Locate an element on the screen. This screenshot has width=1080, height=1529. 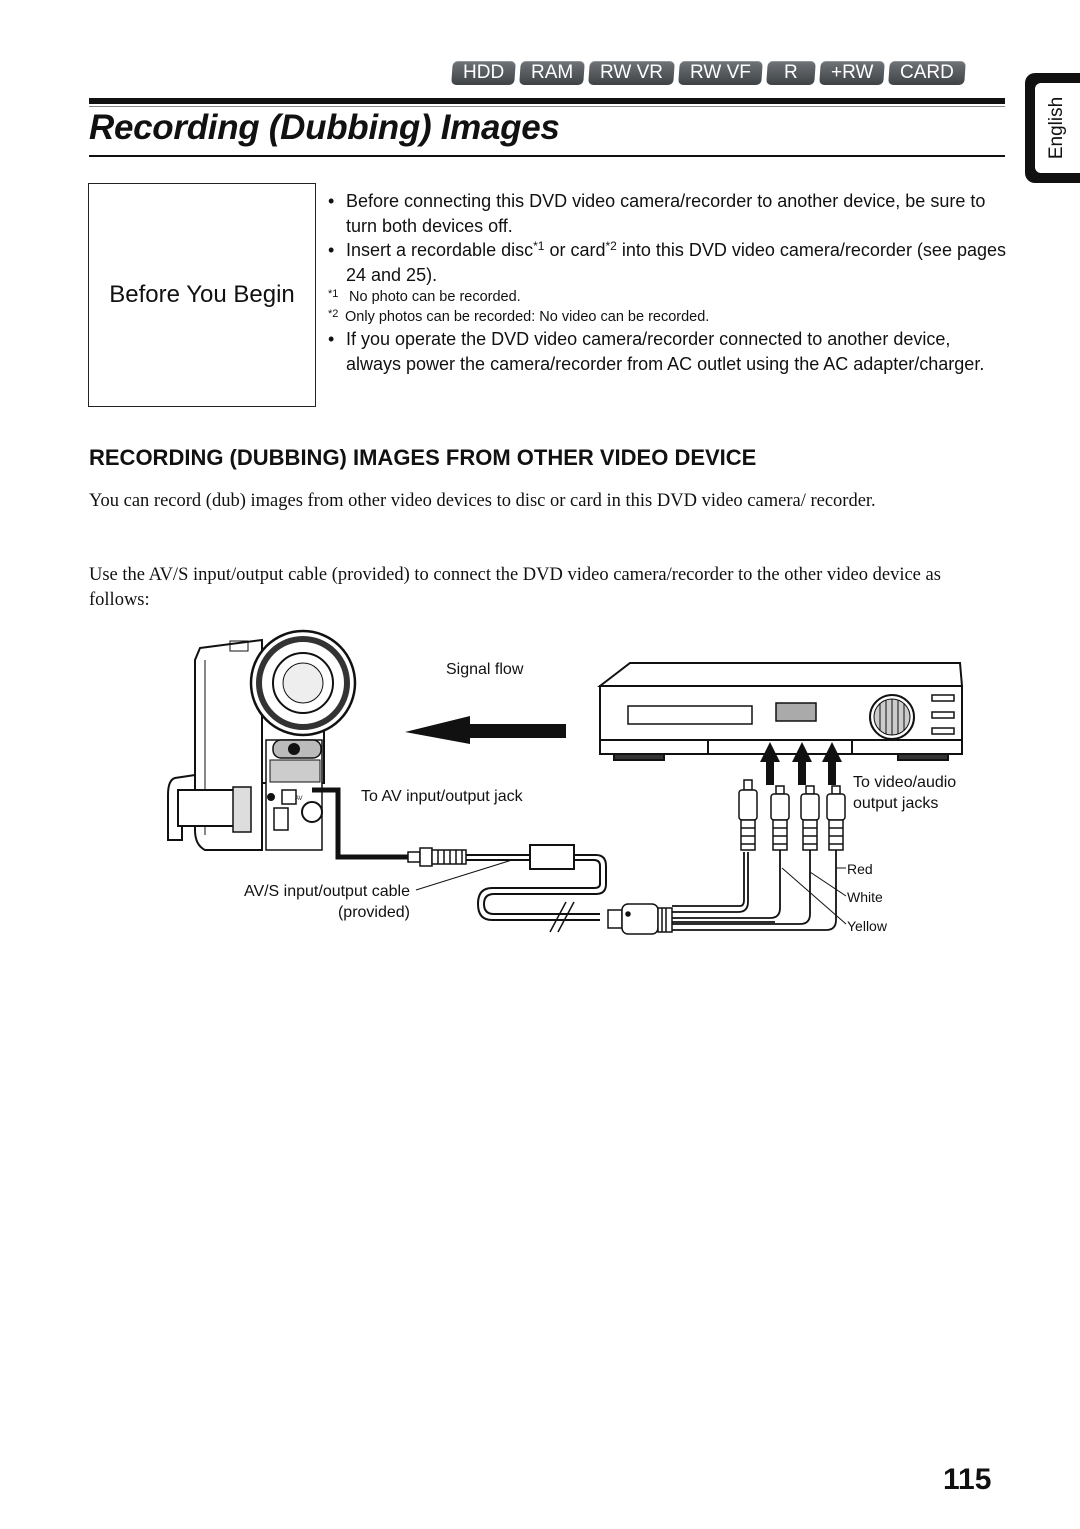
title-rule-top is located at coordinates (547, 102).